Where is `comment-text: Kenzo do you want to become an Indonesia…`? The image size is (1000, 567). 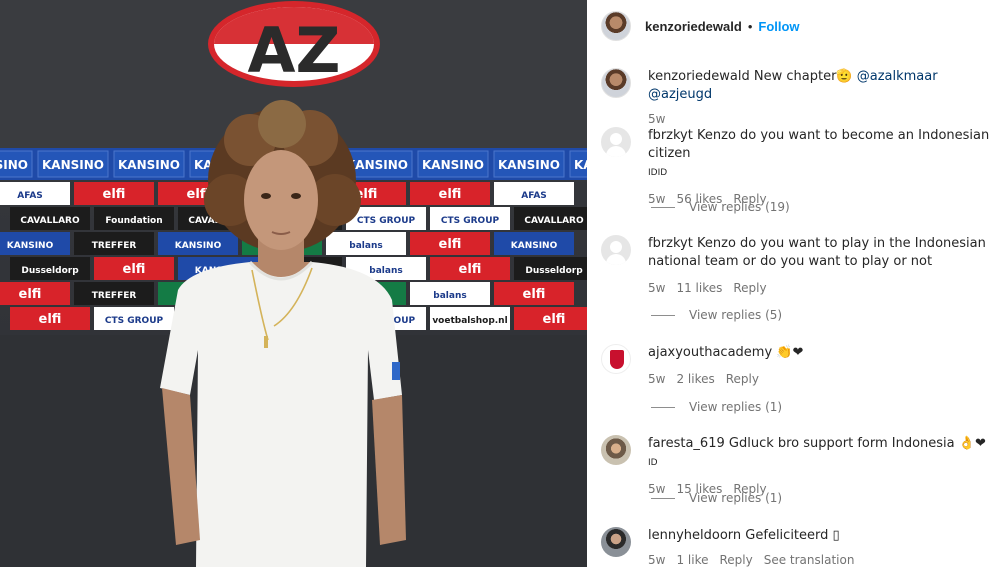
comment-text: Kenzo do you want to become an Indonesia… is located at coordinates (819, 144).